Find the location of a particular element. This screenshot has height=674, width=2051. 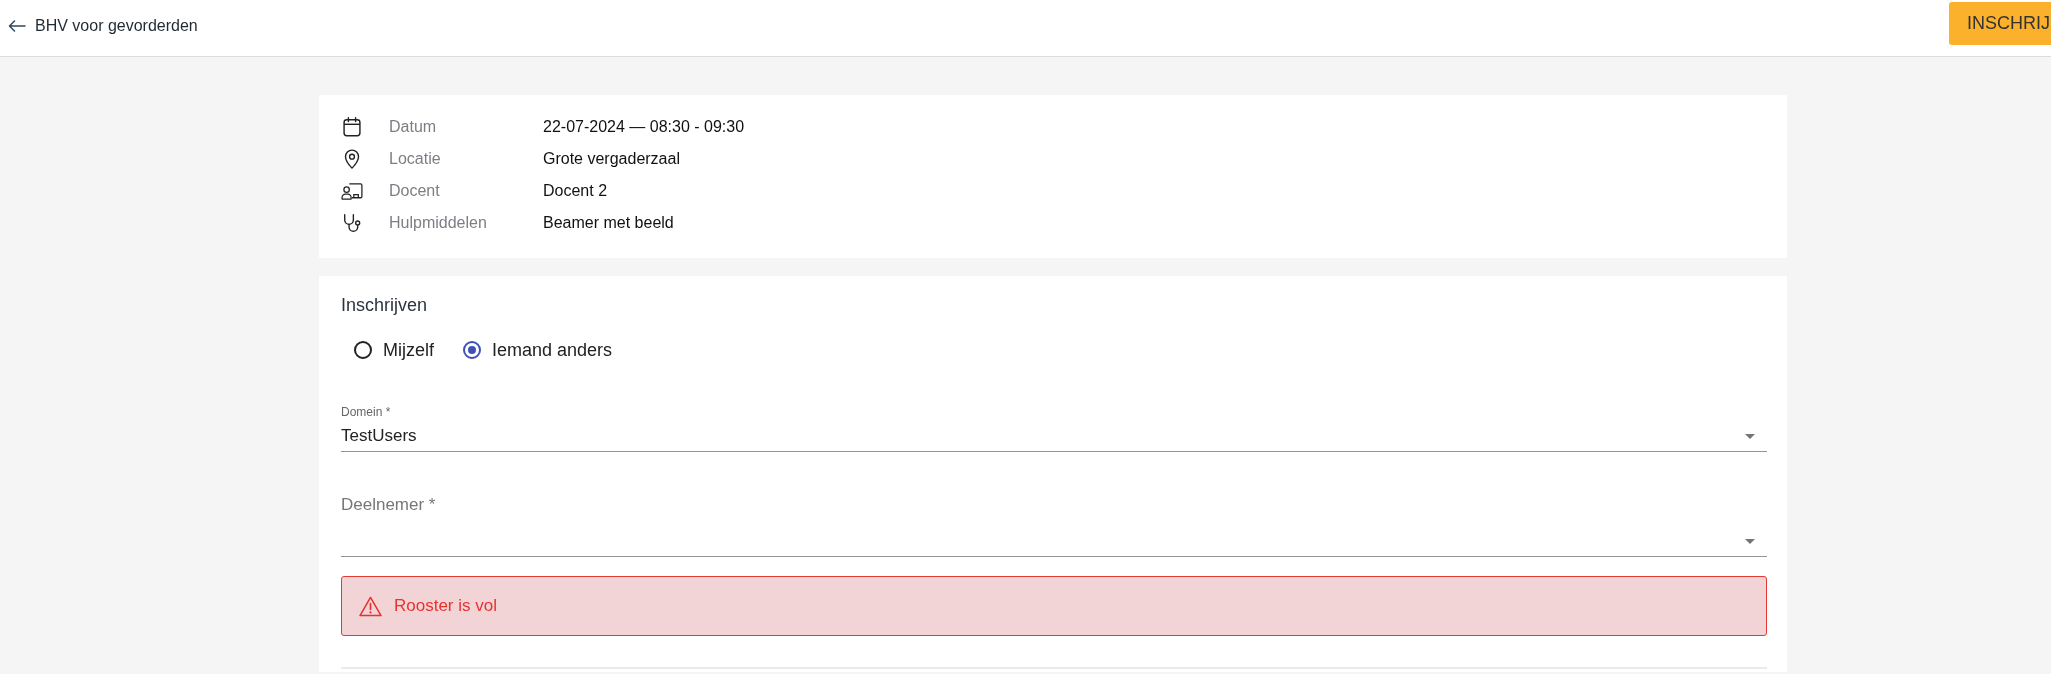

calendar-icon is located at coordinates (352, 127).